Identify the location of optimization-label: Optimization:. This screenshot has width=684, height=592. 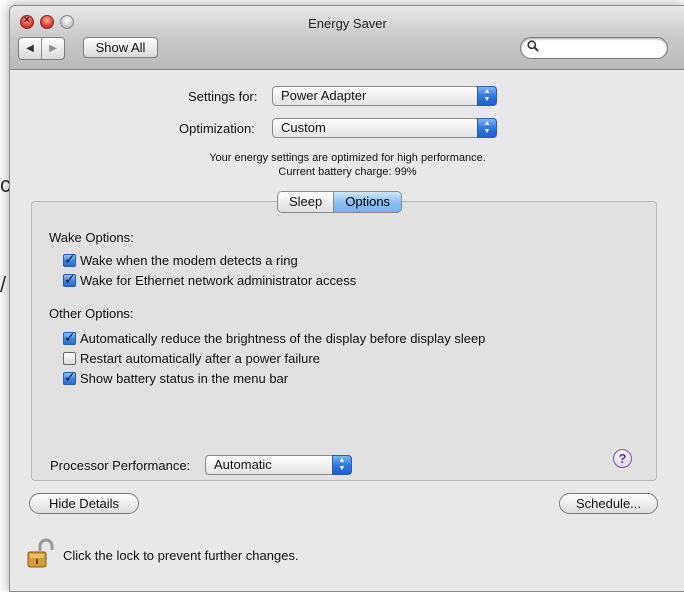
(217, 128).